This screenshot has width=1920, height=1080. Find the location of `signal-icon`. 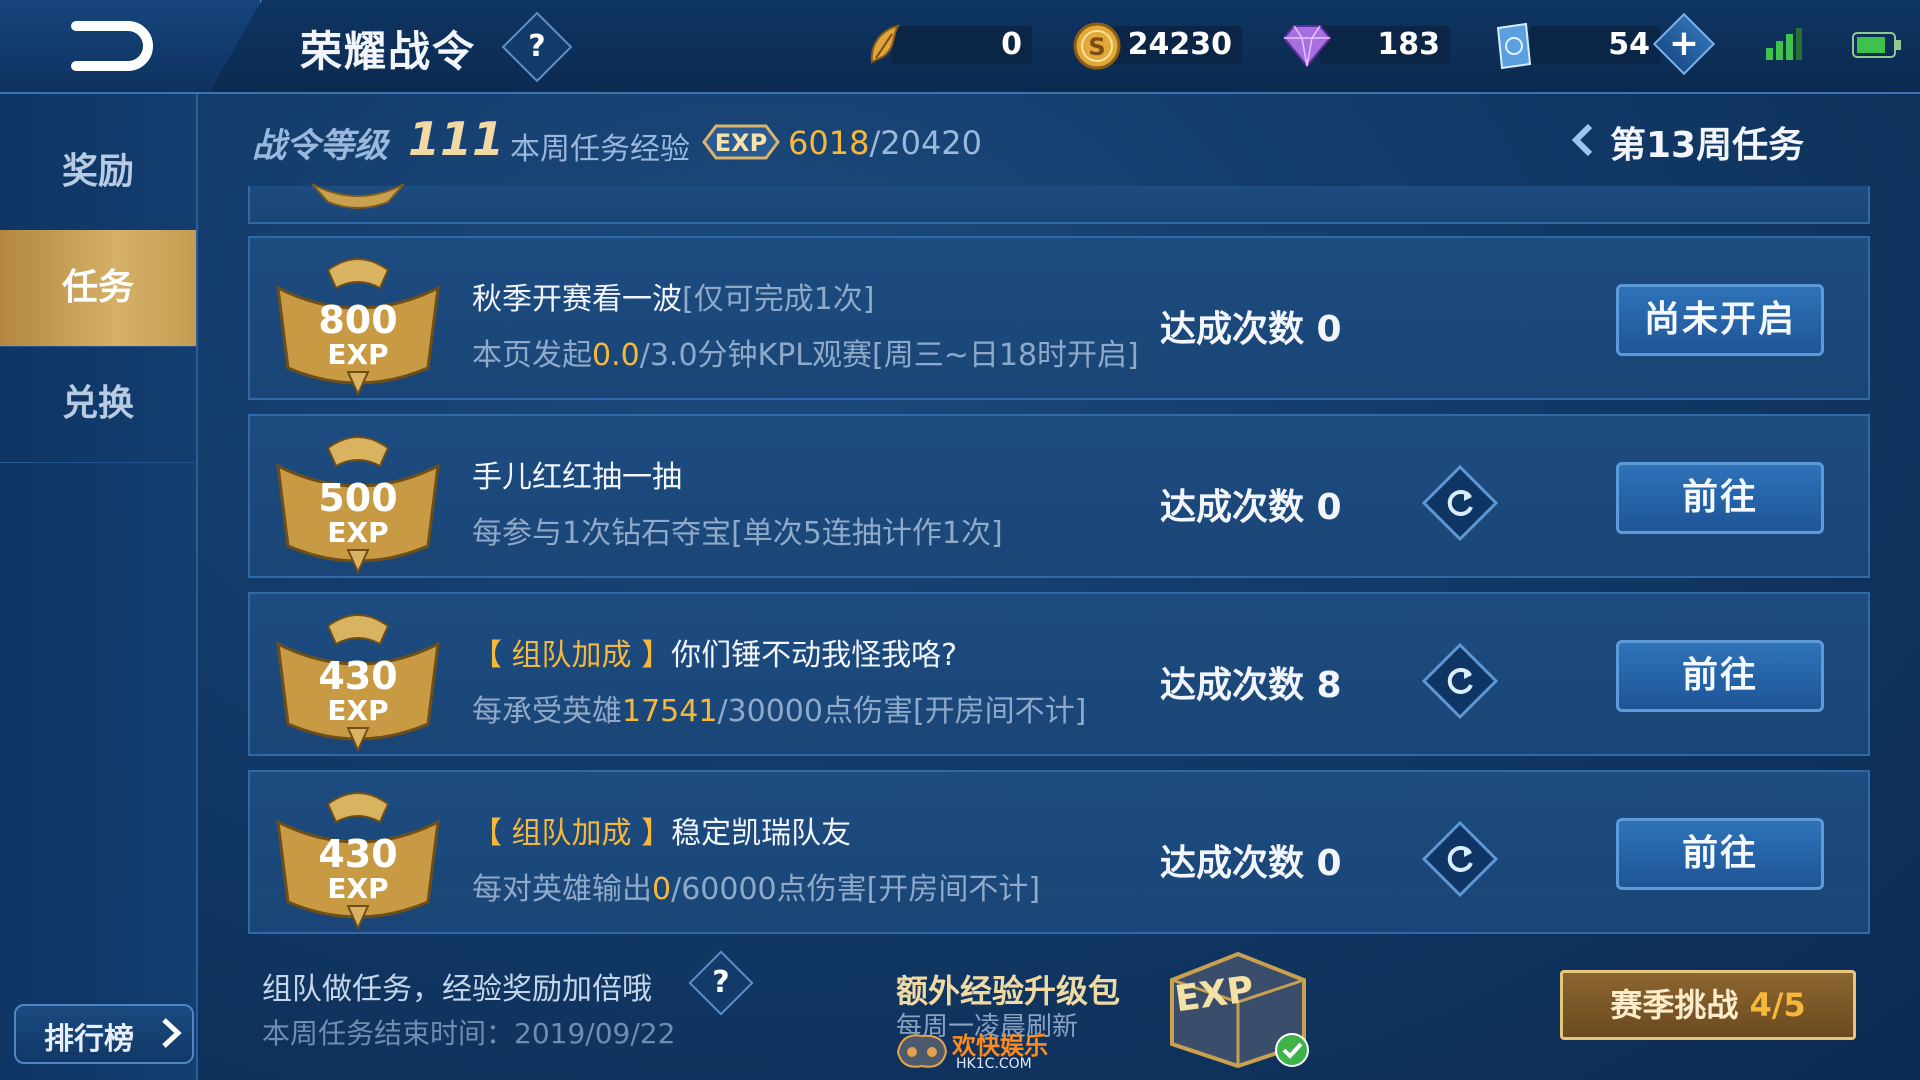

signal-icon is located at coordinates (1784, 44).